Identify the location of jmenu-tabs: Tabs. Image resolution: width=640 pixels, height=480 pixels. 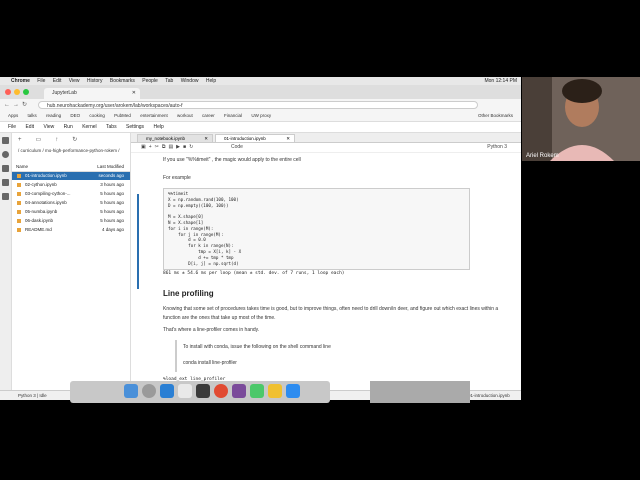
(111, 127).